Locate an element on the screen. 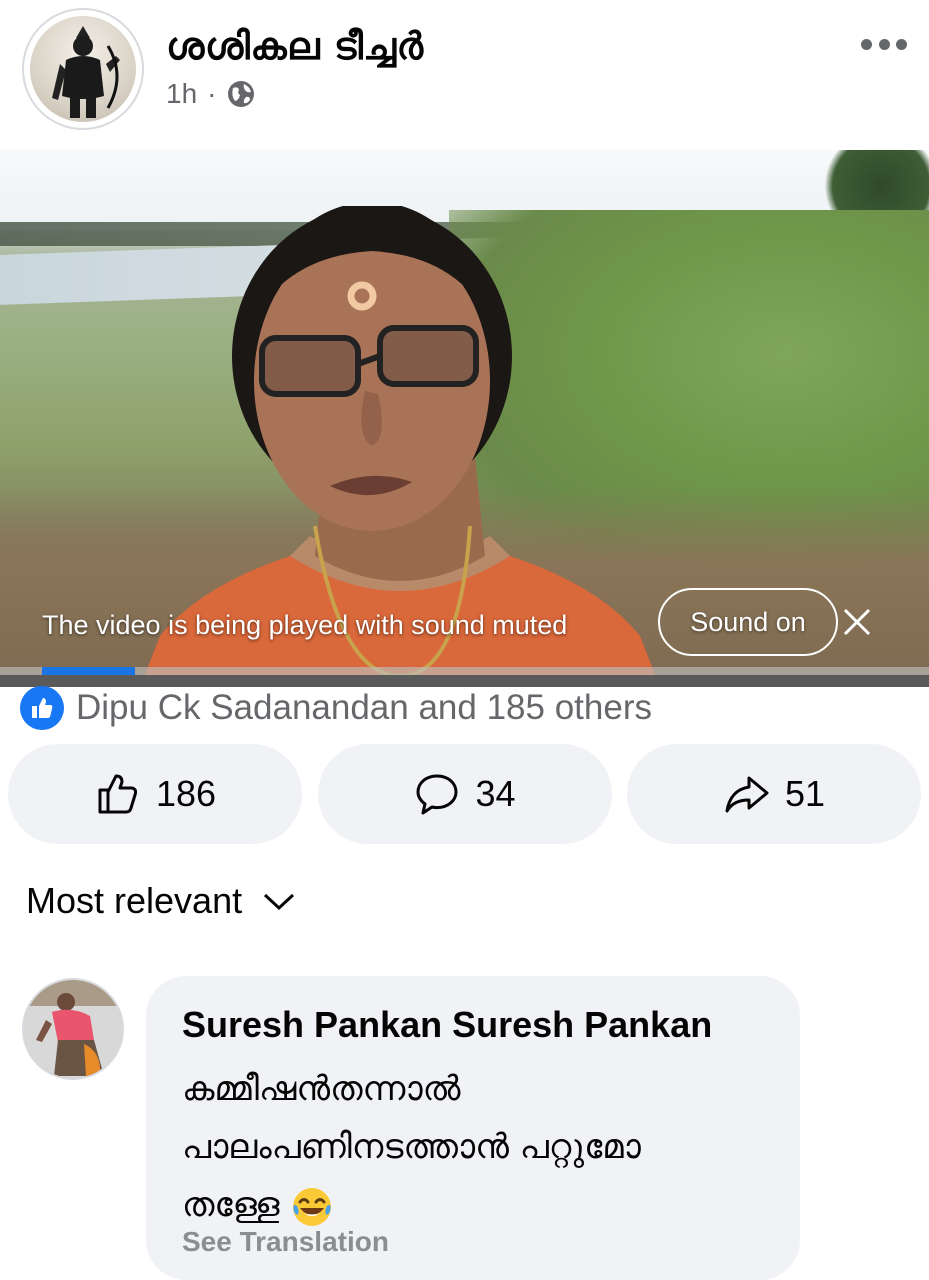  comment-button: 34 is located at coordinates (464, 794).